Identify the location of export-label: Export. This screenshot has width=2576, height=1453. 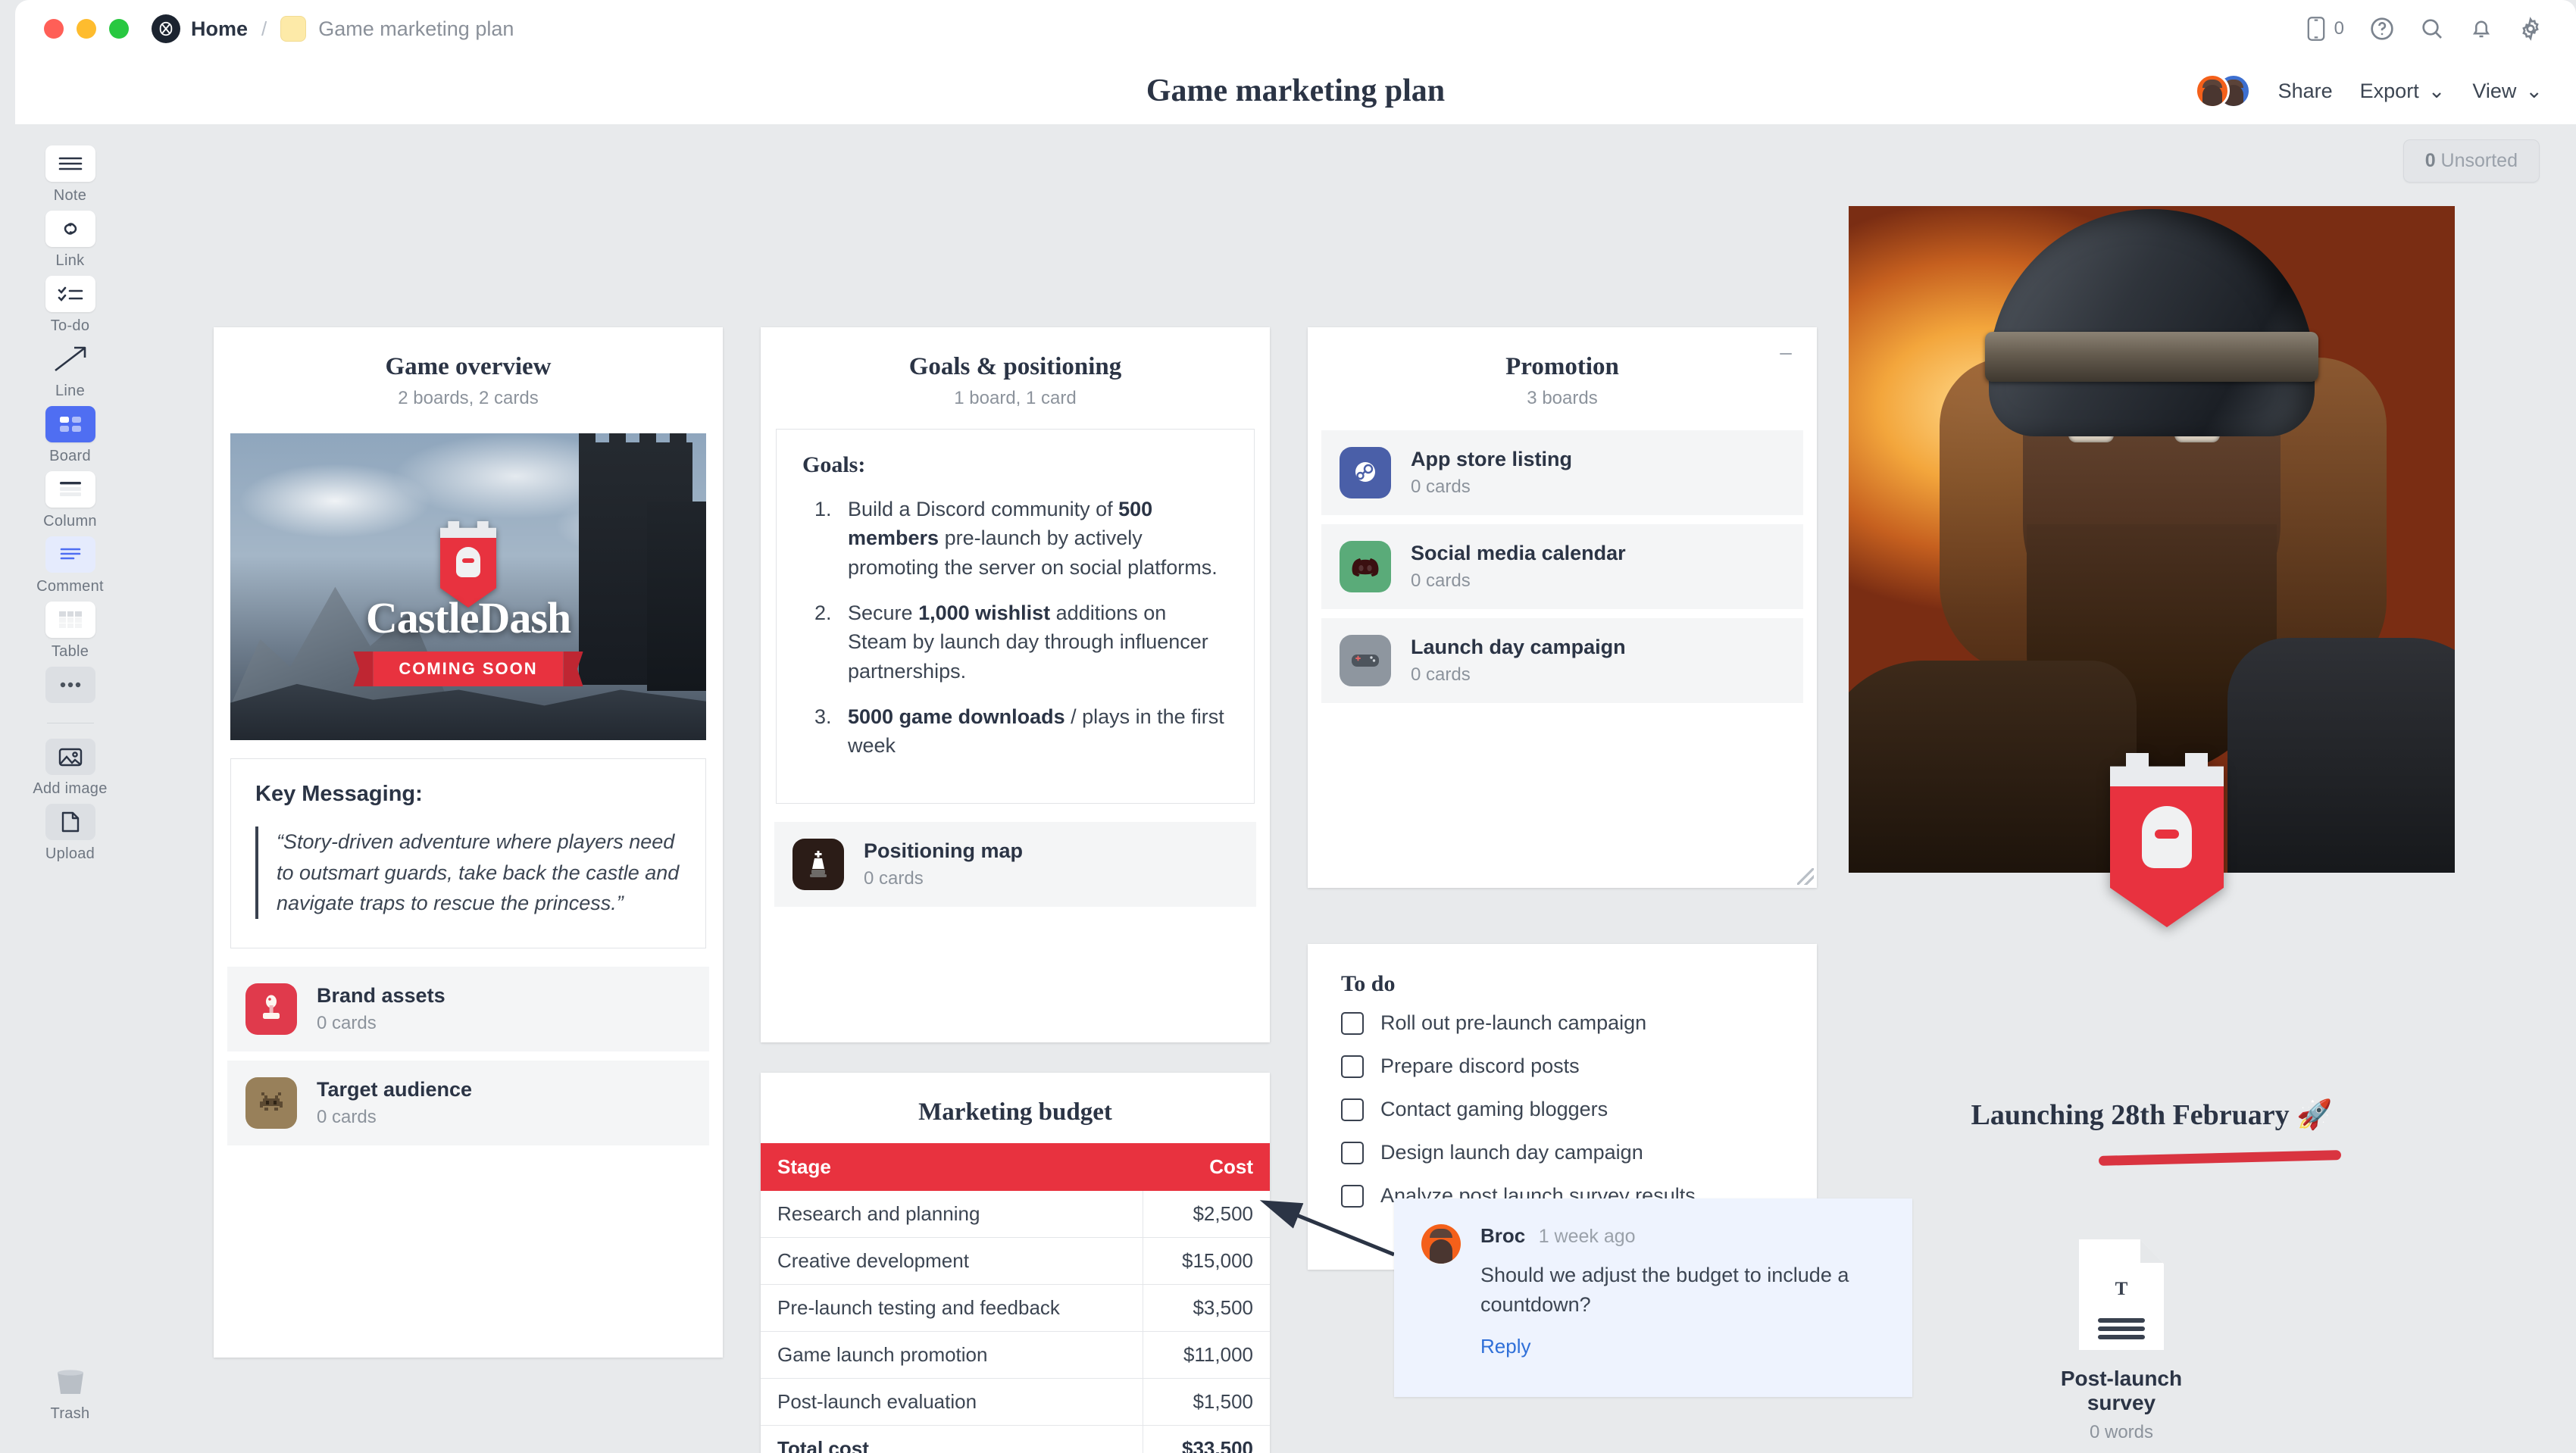
(2389, 90).